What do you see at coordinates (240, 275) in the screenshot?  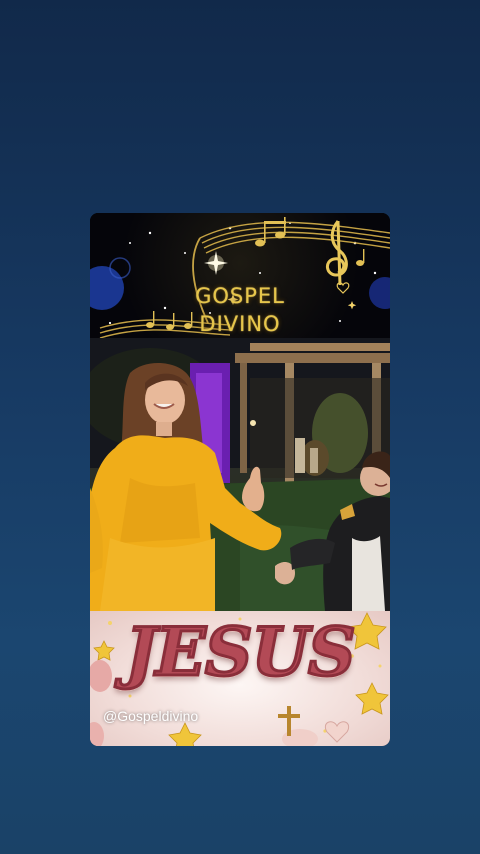 I see `gospel-divino-banner: GOSPEL DIVINO` at bounding box center [240, 275].